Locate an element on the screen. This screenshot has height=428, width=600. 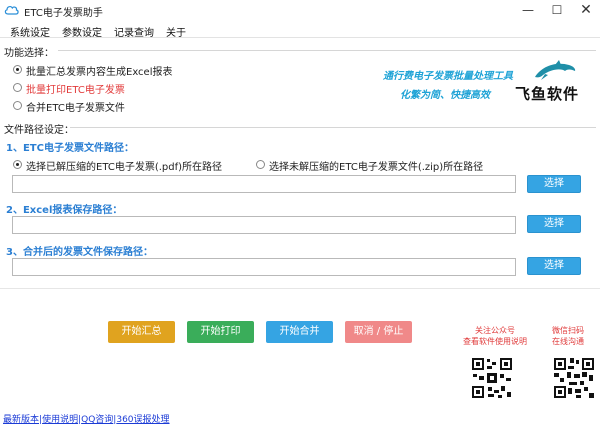
qr-code-official-account-icon is located at coordinates (492, 378).